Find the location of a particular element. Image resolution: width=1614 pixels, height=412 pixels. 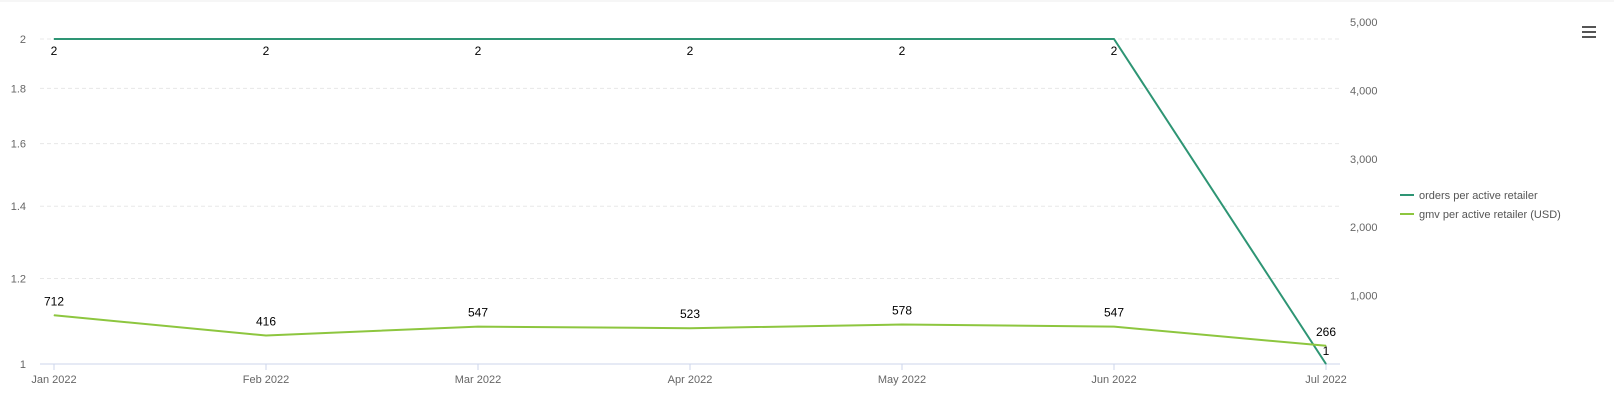

y-left-tick-label: 1.8 is located at coordinates (18, 89).